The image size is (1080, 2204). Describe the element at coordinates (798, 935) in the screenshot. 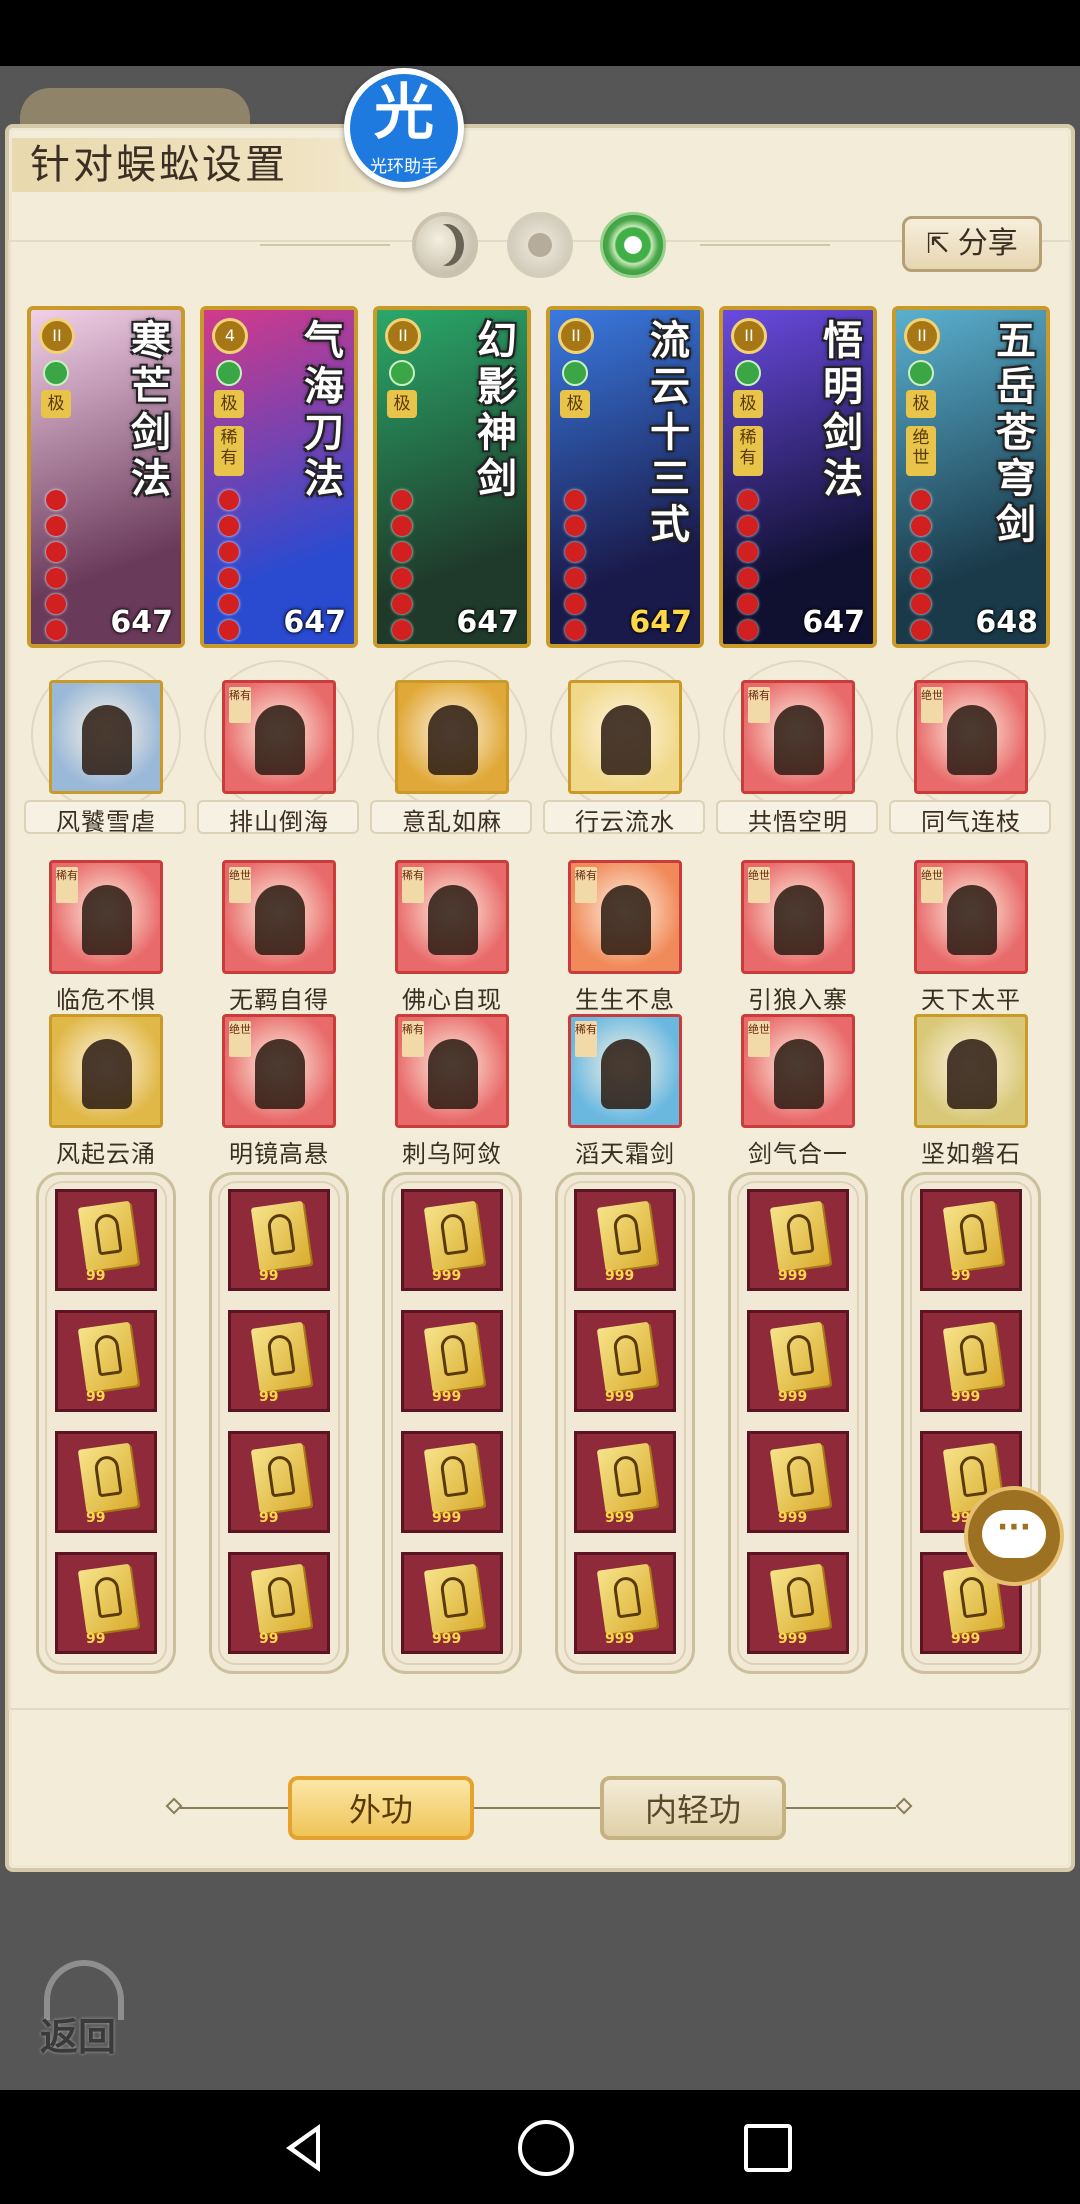

I see `skill-cell: 绝世 引狼入寨` at that location.